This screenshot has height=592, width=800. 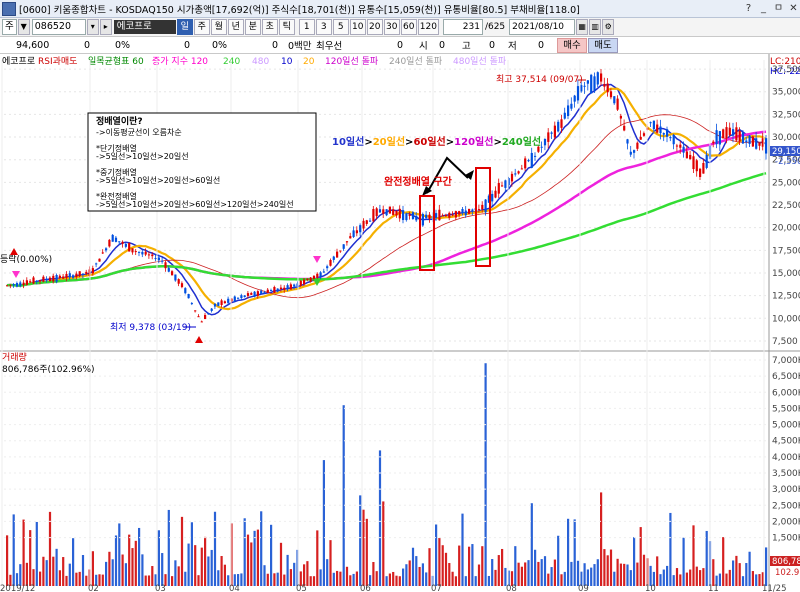 What do you see at coordinates (260, 62) in the screenshot?
I see `legend-item-5: 480` at bounding box center [260, 62].